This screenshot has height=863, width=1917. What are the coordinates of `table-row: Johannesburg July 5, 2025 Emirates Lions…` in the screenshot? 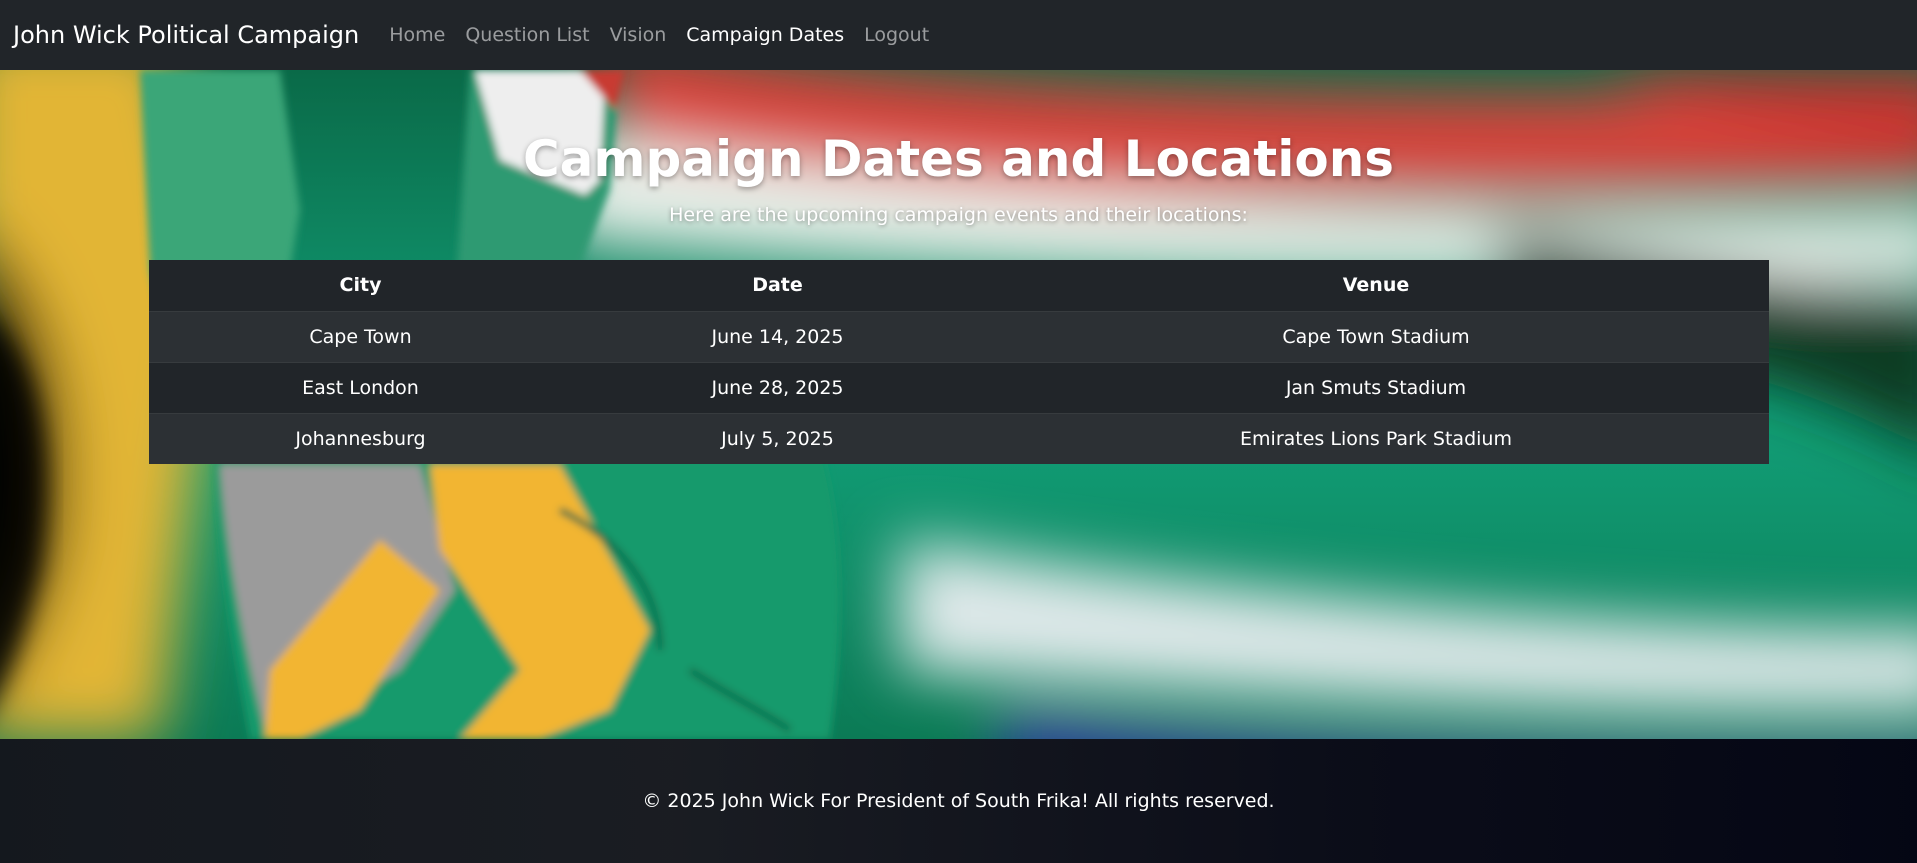 It's located at (959, 438).